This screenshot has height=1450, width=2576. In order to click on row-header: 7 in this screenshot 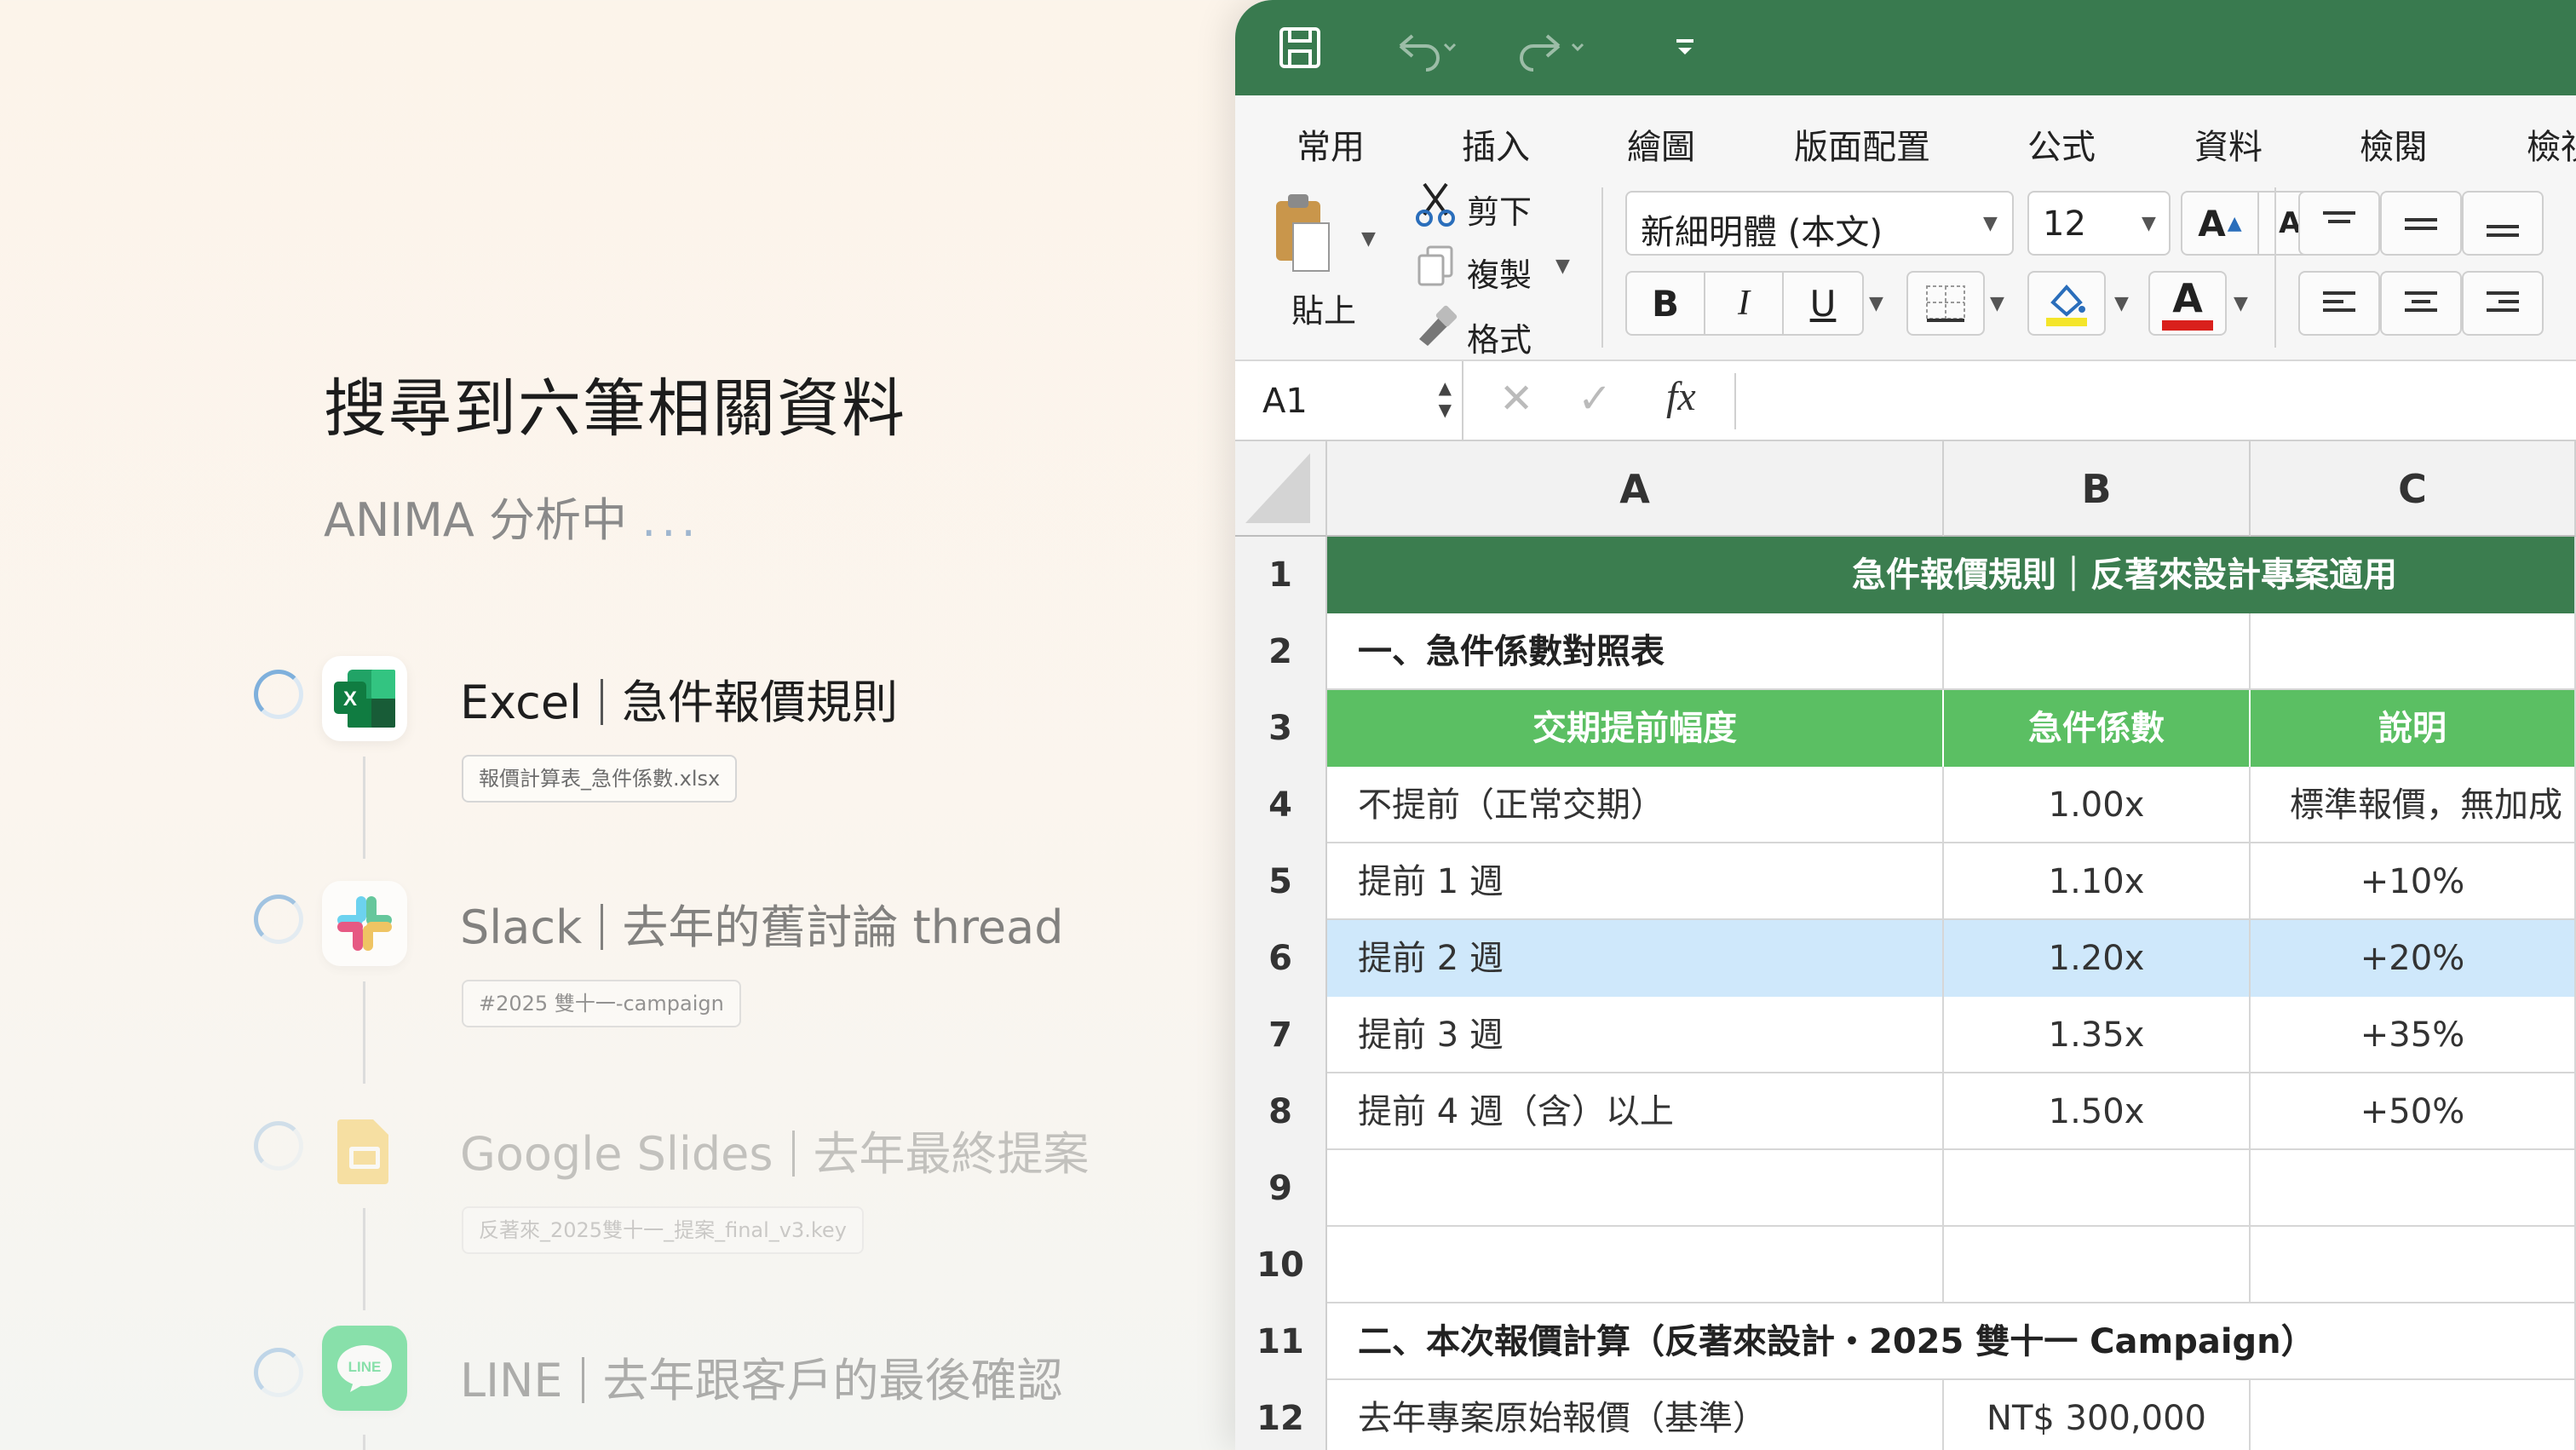, I will do `click(1281, 1035)`.